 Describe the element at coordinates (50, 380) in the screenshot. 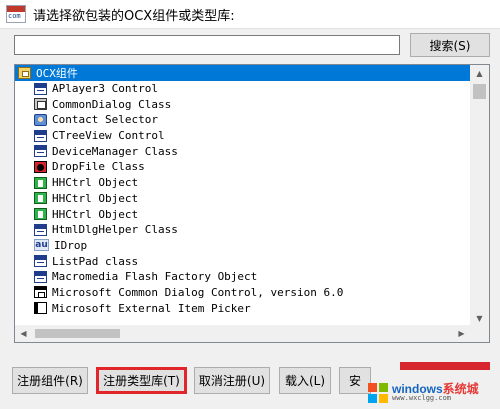

I see `register-component-button: 注册组件(R)` at that location.